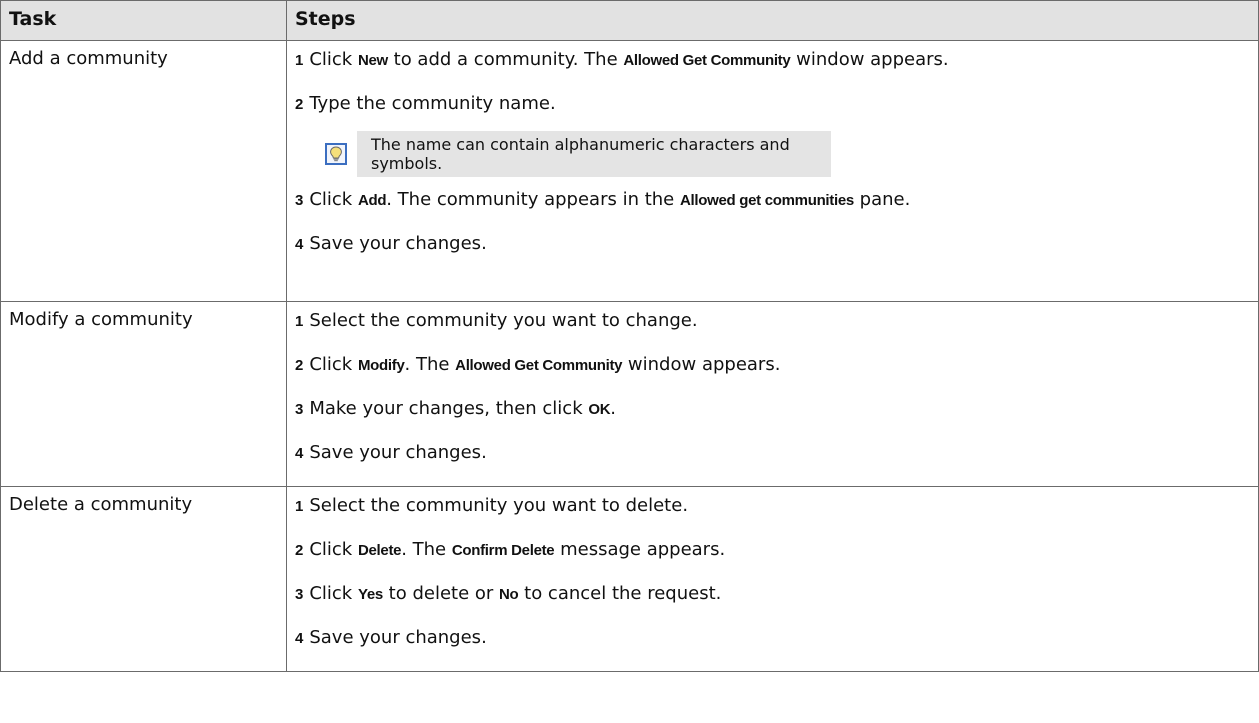  What do you see at coordinates (766, 200) in the screenshot?
I see `ui-term: Allowed get communities` at bounding box center [766, 200].